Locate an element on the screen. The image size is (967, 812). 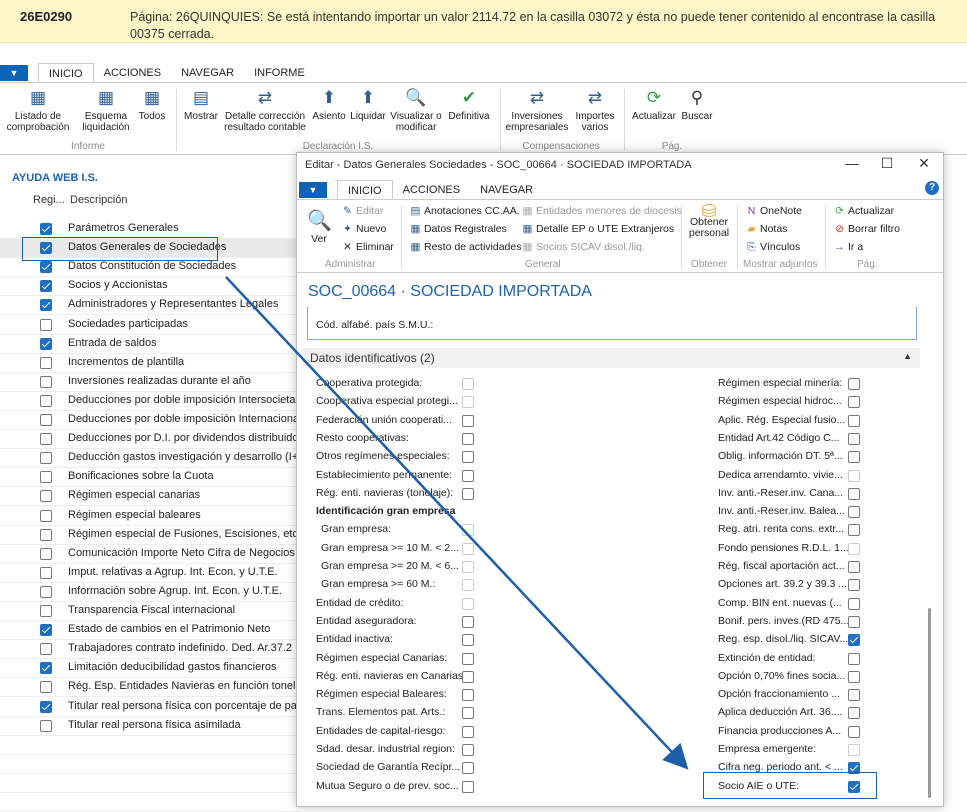
anotaciones-button: ▤ Anotaciones CC.AA. is located at coordinates (464, 211).